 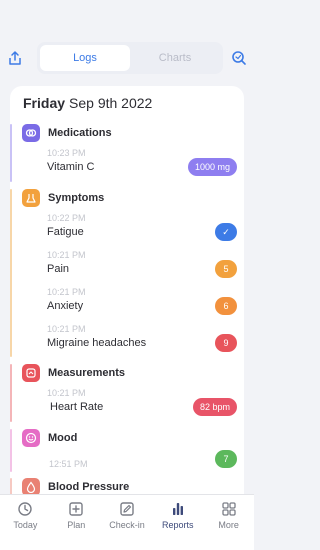 I want to click on tab-check-in: Check-in, so click(x=127, y=522).